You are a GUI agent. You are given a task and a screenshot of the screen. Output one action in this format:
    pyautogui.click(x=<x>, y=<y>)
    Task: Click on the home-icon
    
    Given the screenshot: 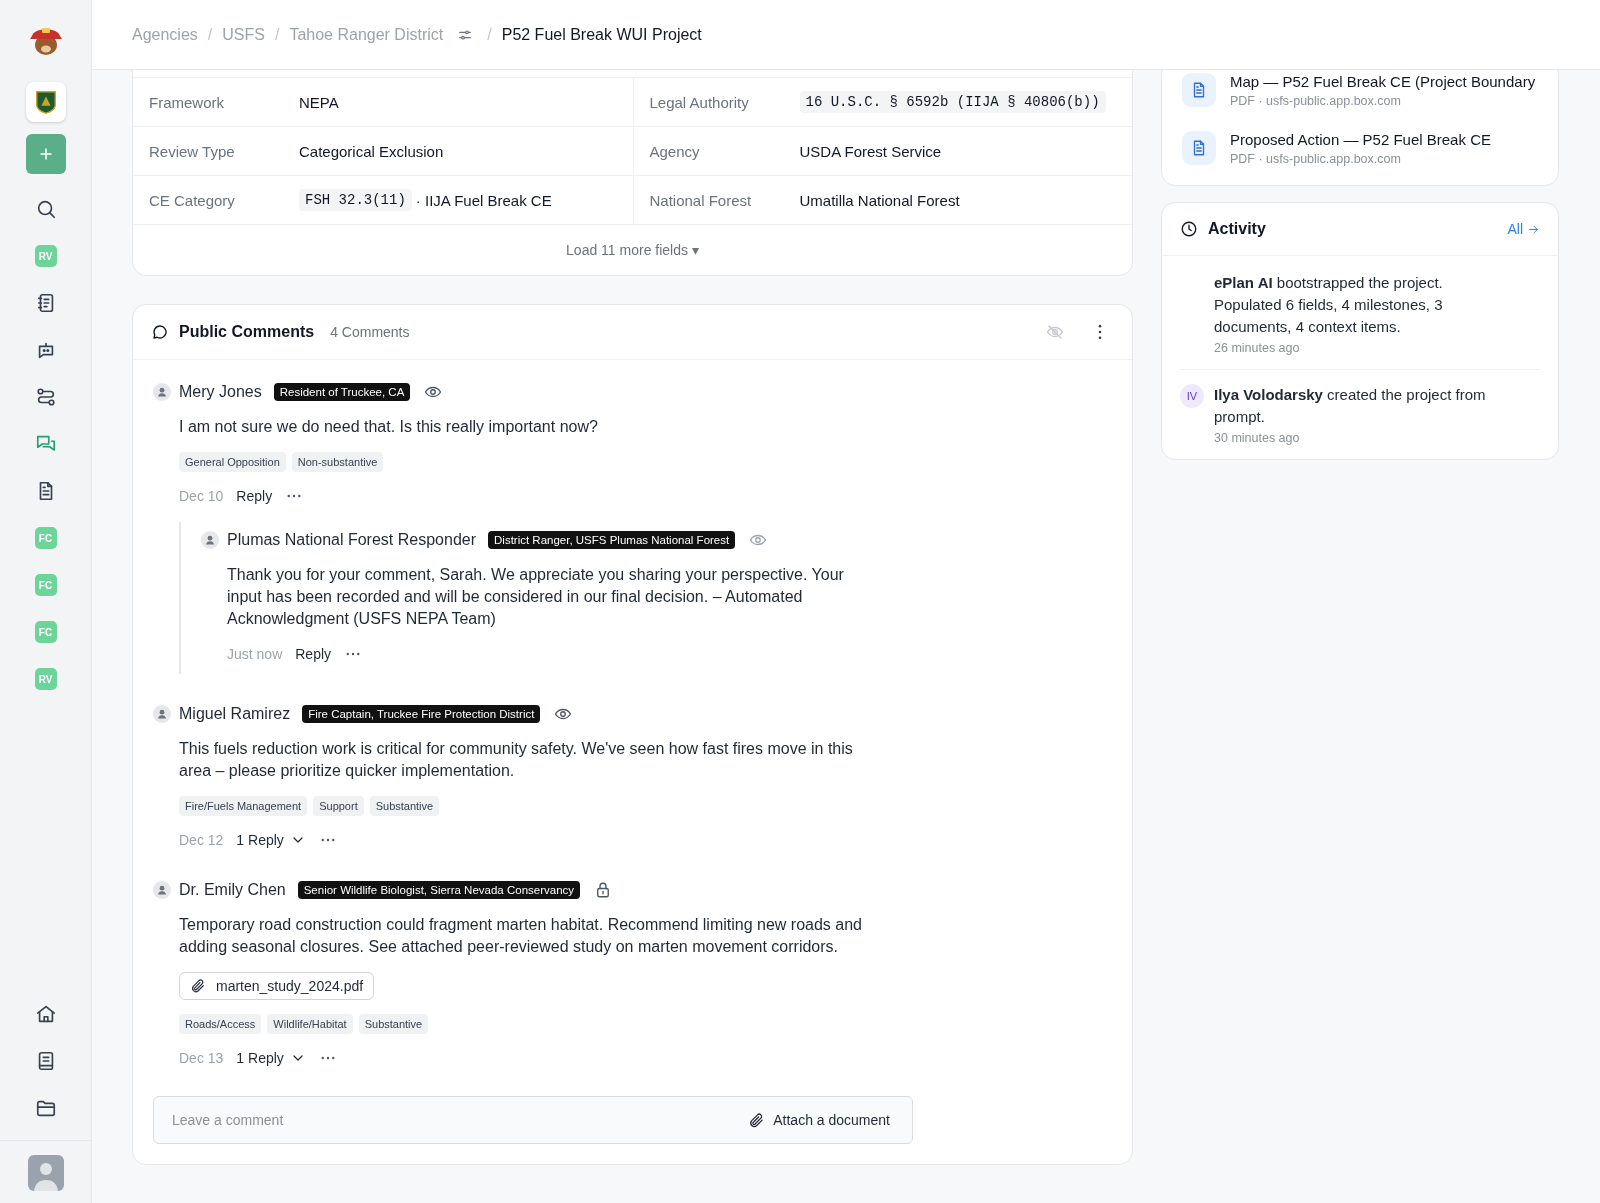 What is the action you would take?
    pyautogui.click(x=45, y=1014)
    